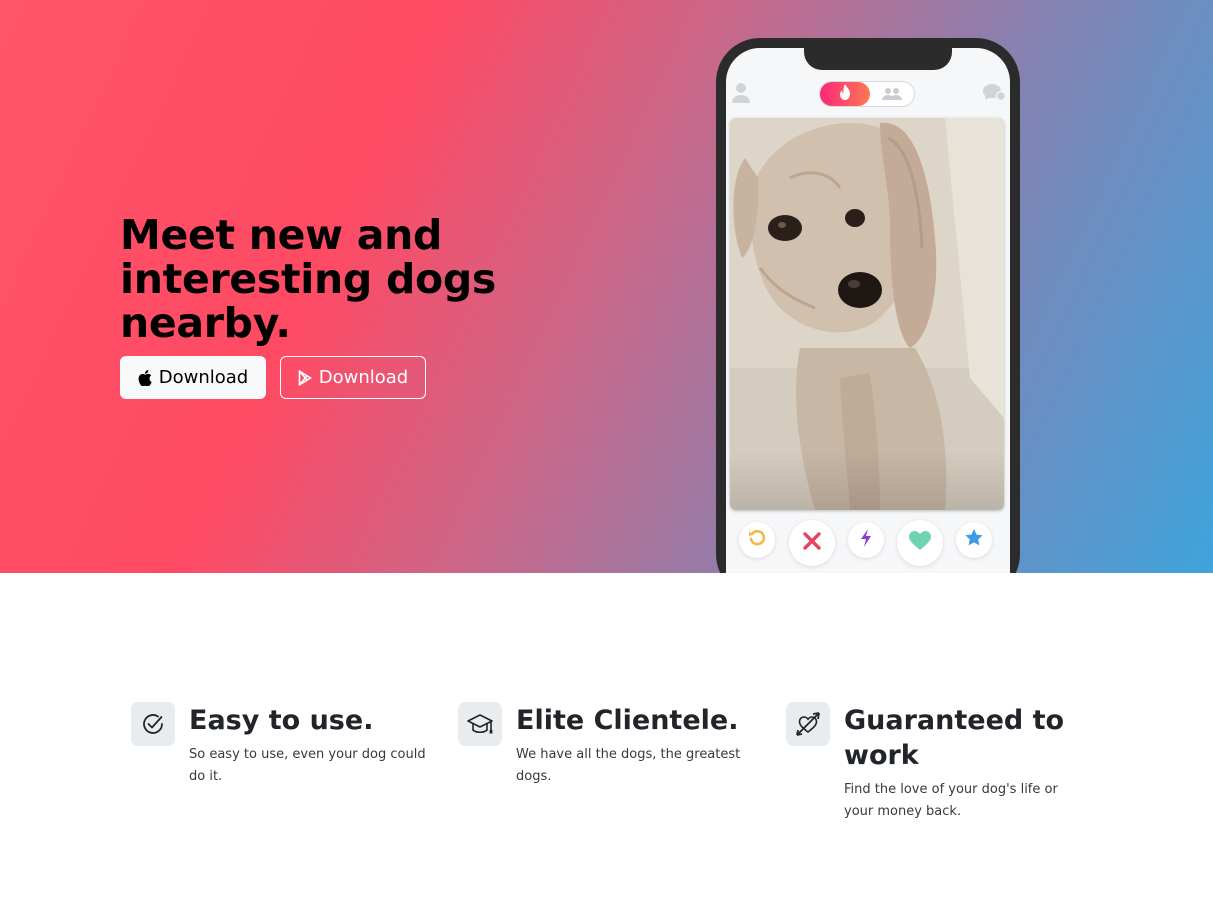 This screenshot has height=901, width=1213. What do you see at coordinates (480, 724) in the screenshot?
I see `graduation-cap-icon` at bounding box center [480, 724].